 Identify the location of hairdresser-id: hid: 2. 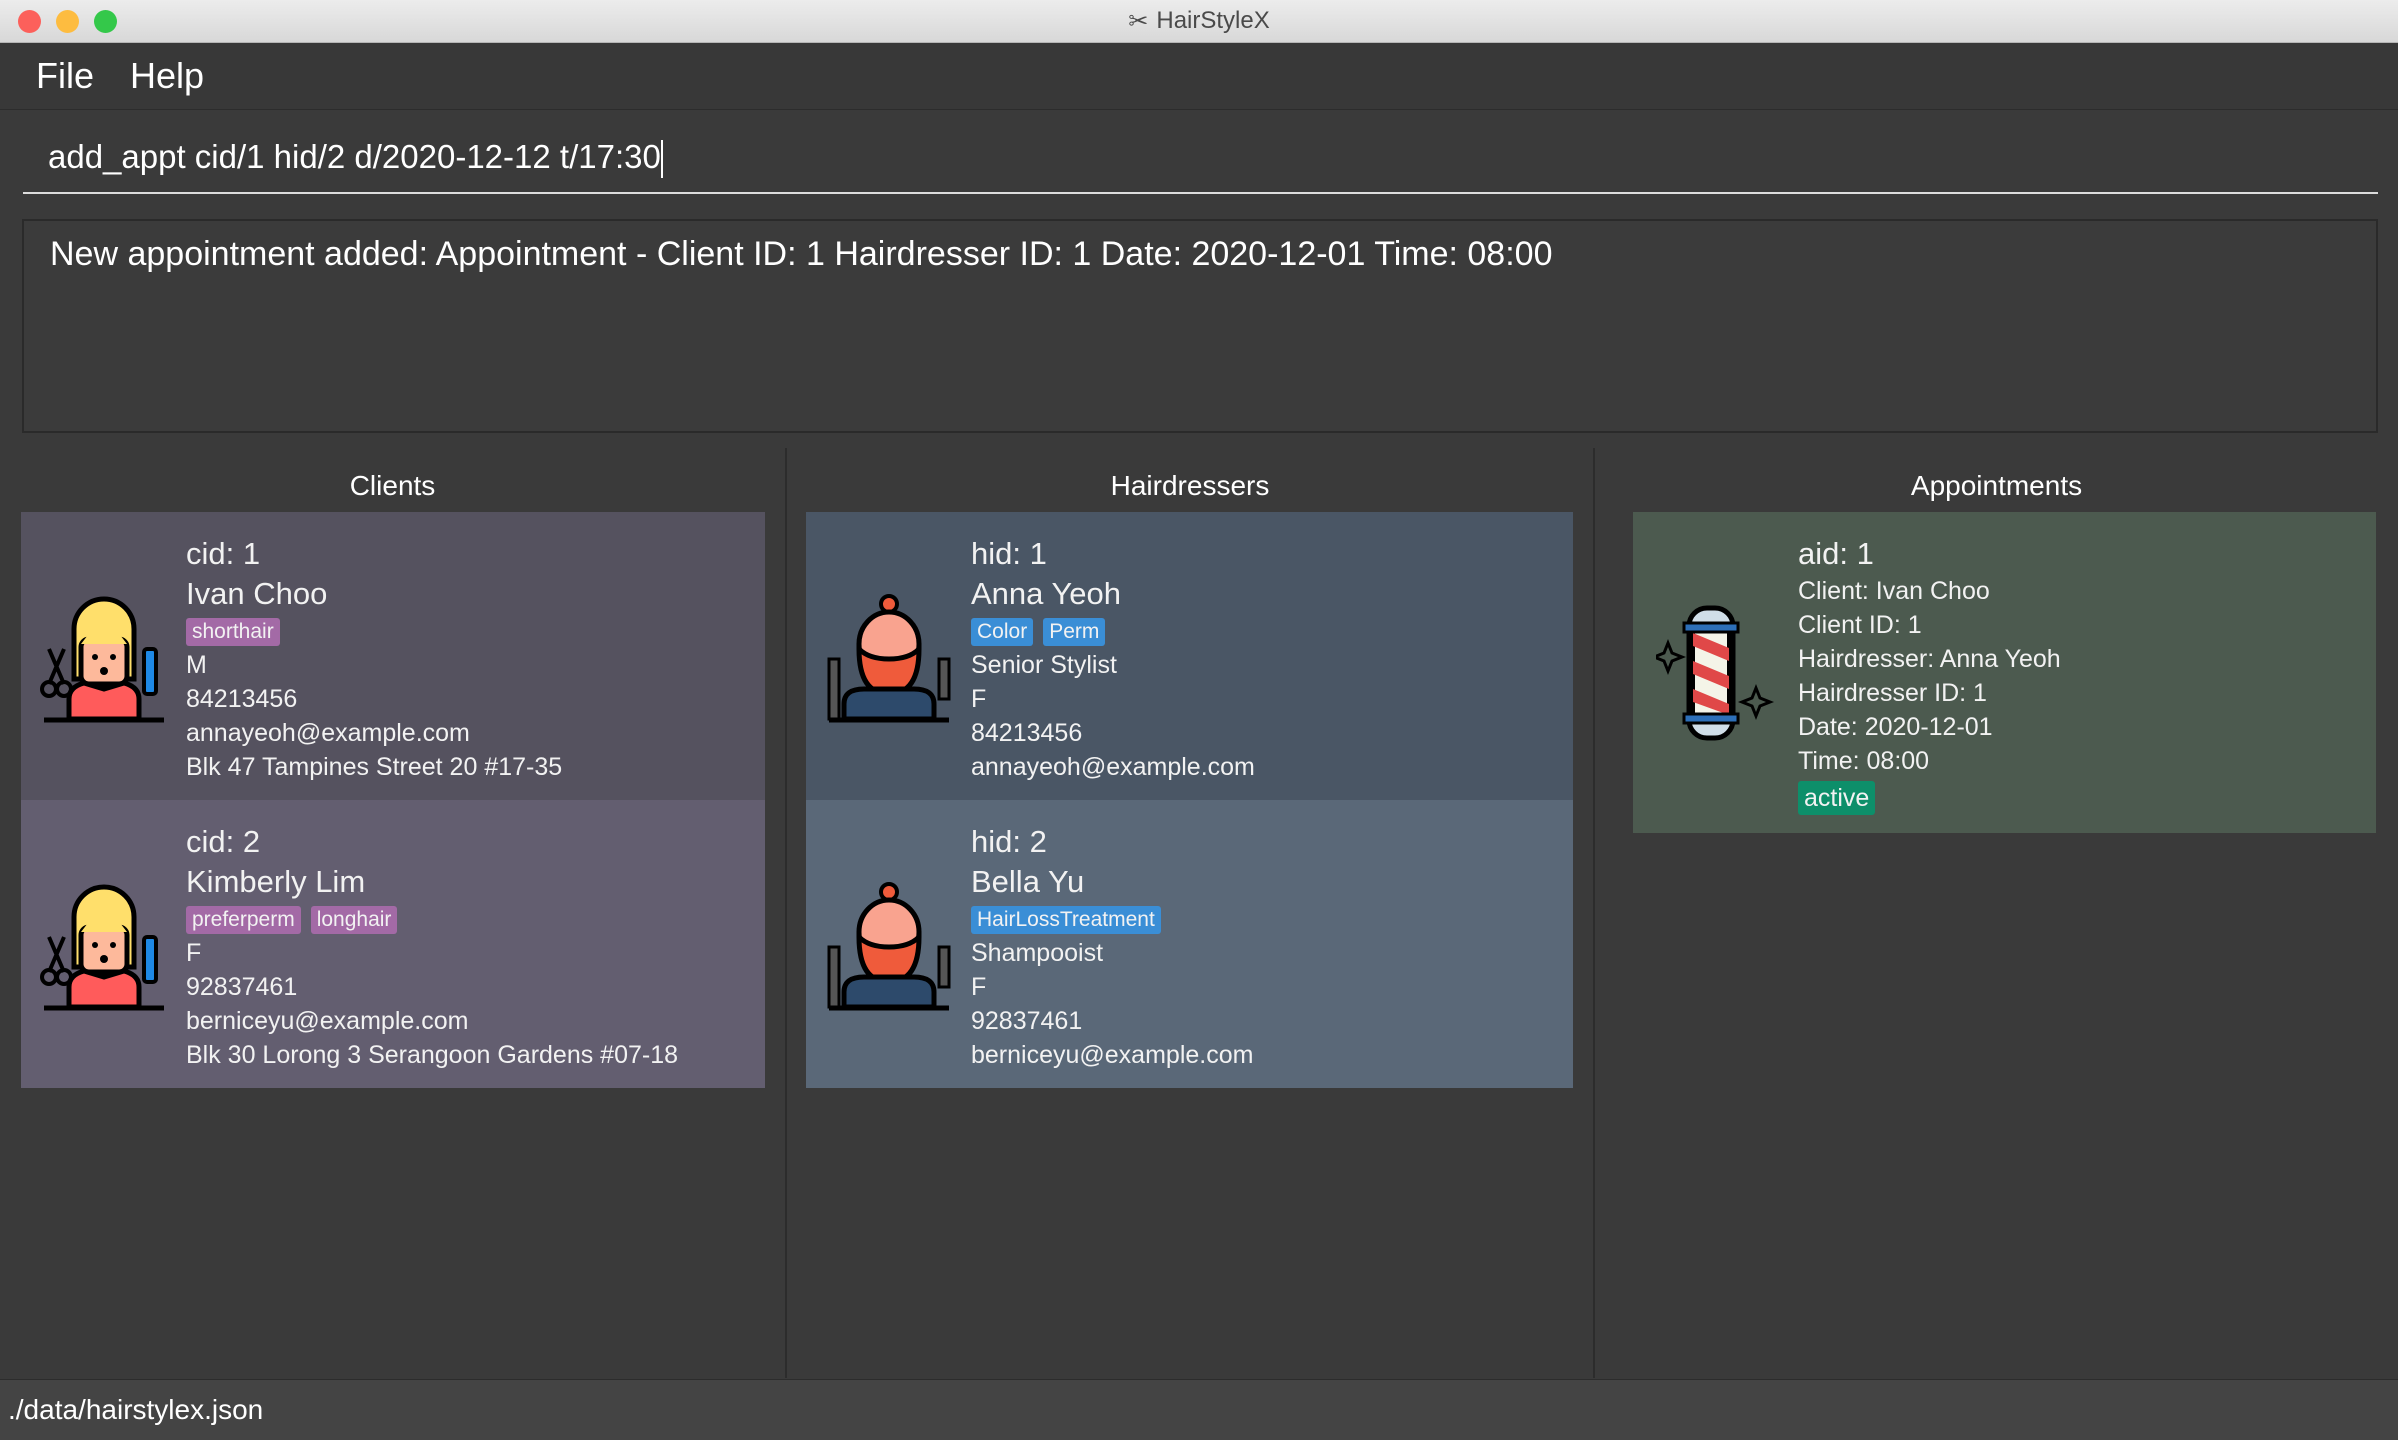
(1009, 841).